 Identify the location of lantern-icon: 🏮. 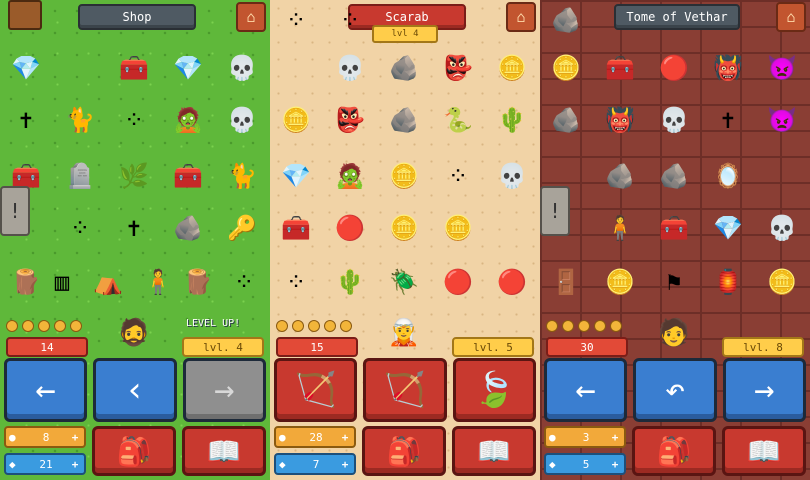
(728, 282).